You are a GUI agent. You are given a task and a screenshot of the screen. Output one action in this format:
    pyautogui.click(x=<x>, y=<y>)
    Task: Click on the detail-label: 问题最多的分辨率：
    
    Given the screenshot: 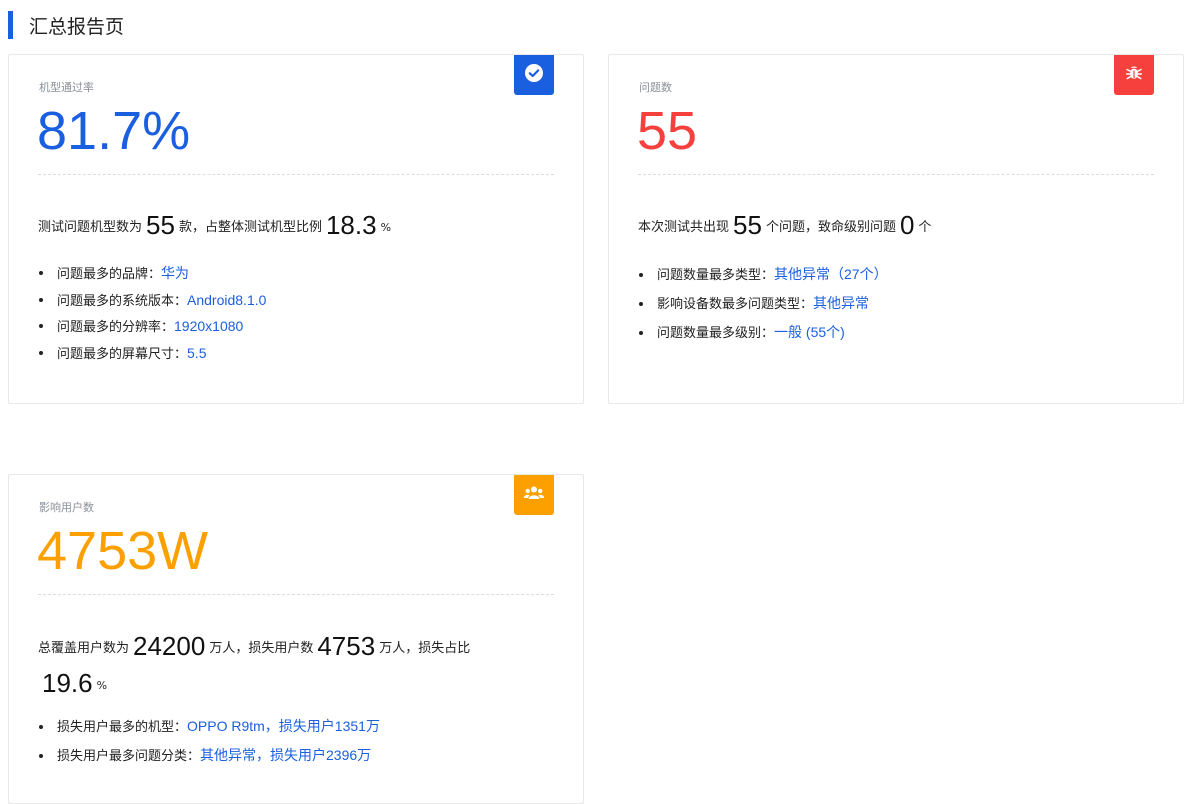 What is the action you would take?
    pyautogui.click(x=116, y=327)
    